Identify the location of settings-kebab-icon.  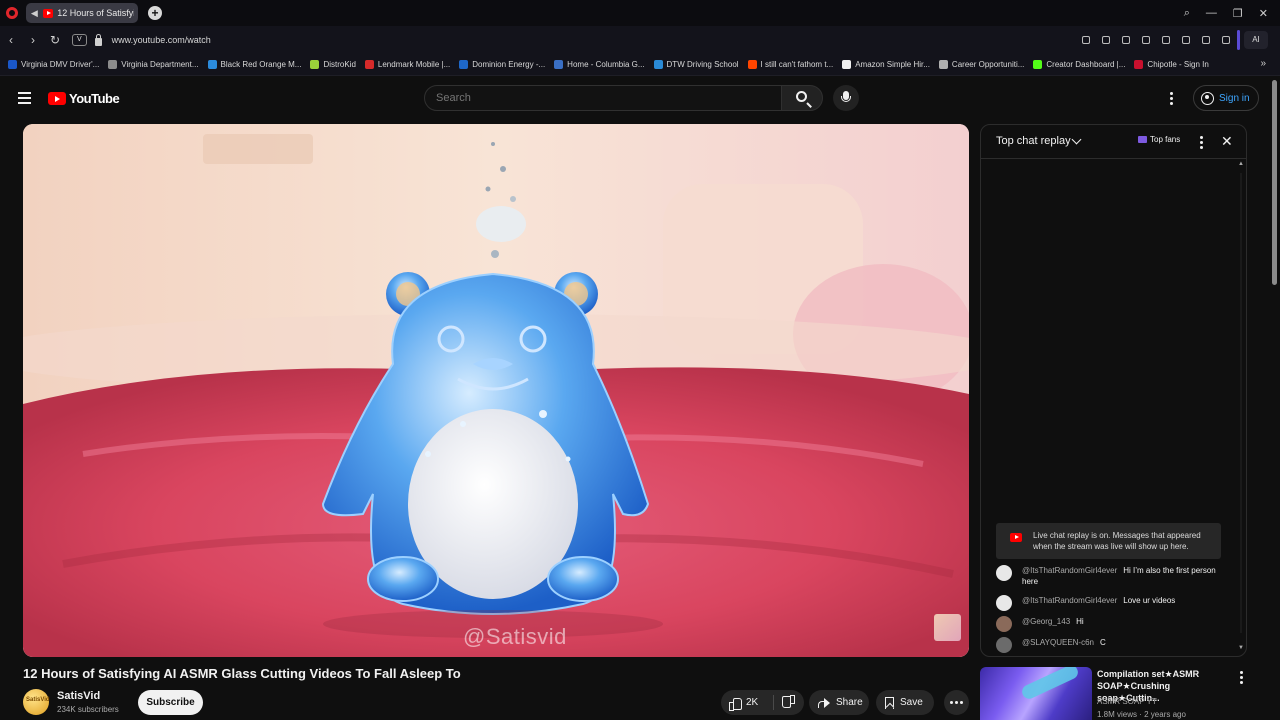
(1172, 99).